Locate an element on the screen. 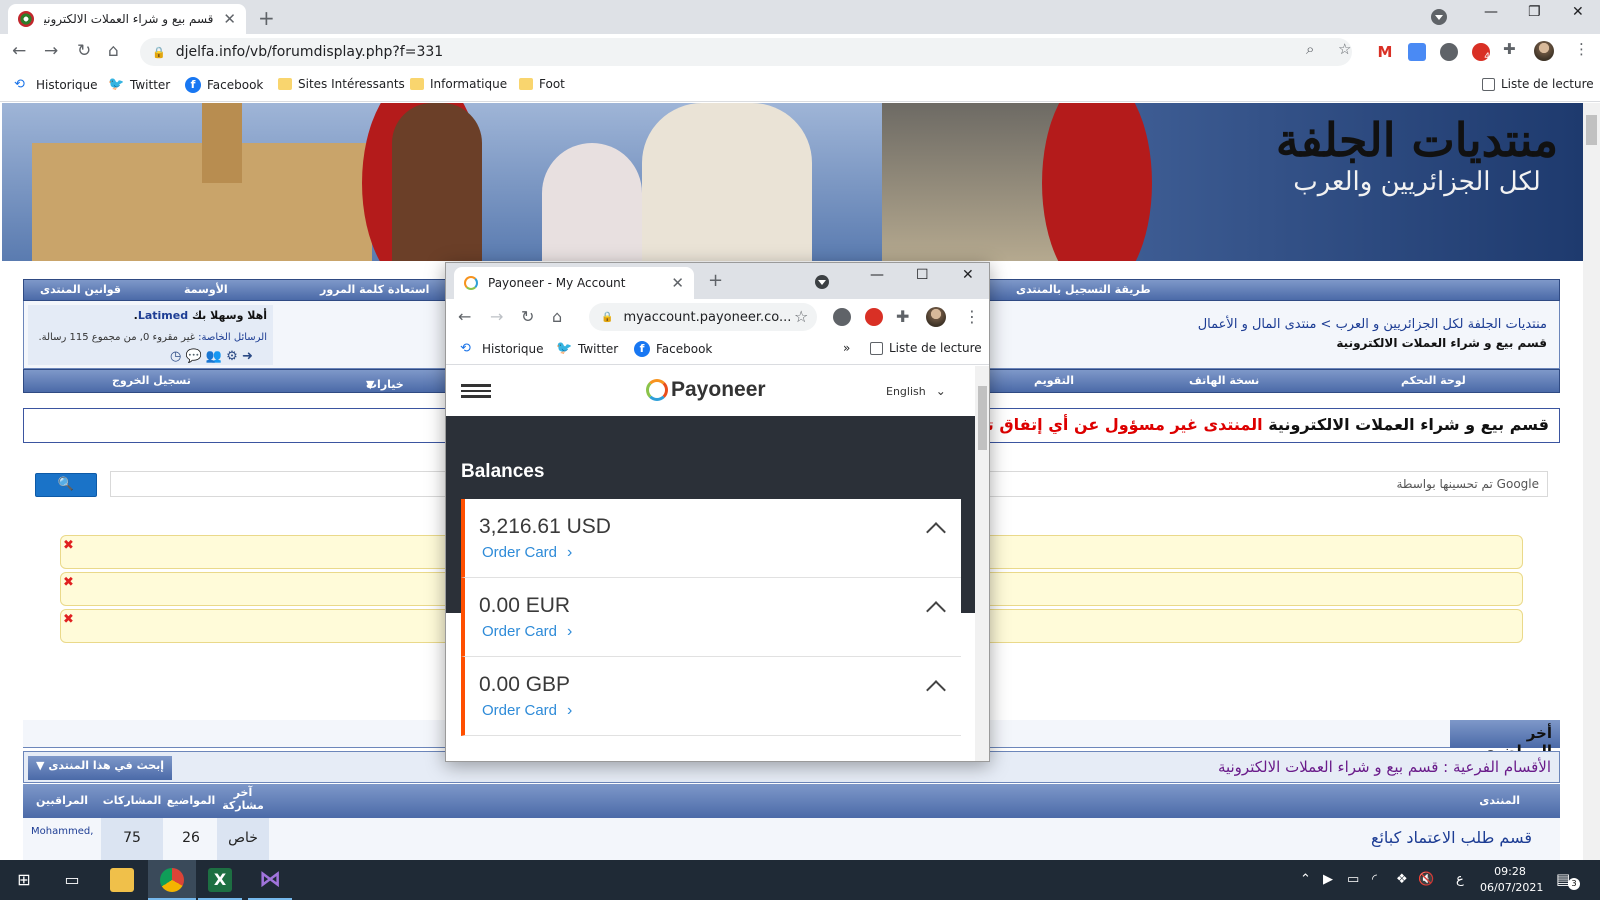 This screenshot has width=1600, height=900. adblock-extension-icon: 4 is located at coordinates (1481, 52).